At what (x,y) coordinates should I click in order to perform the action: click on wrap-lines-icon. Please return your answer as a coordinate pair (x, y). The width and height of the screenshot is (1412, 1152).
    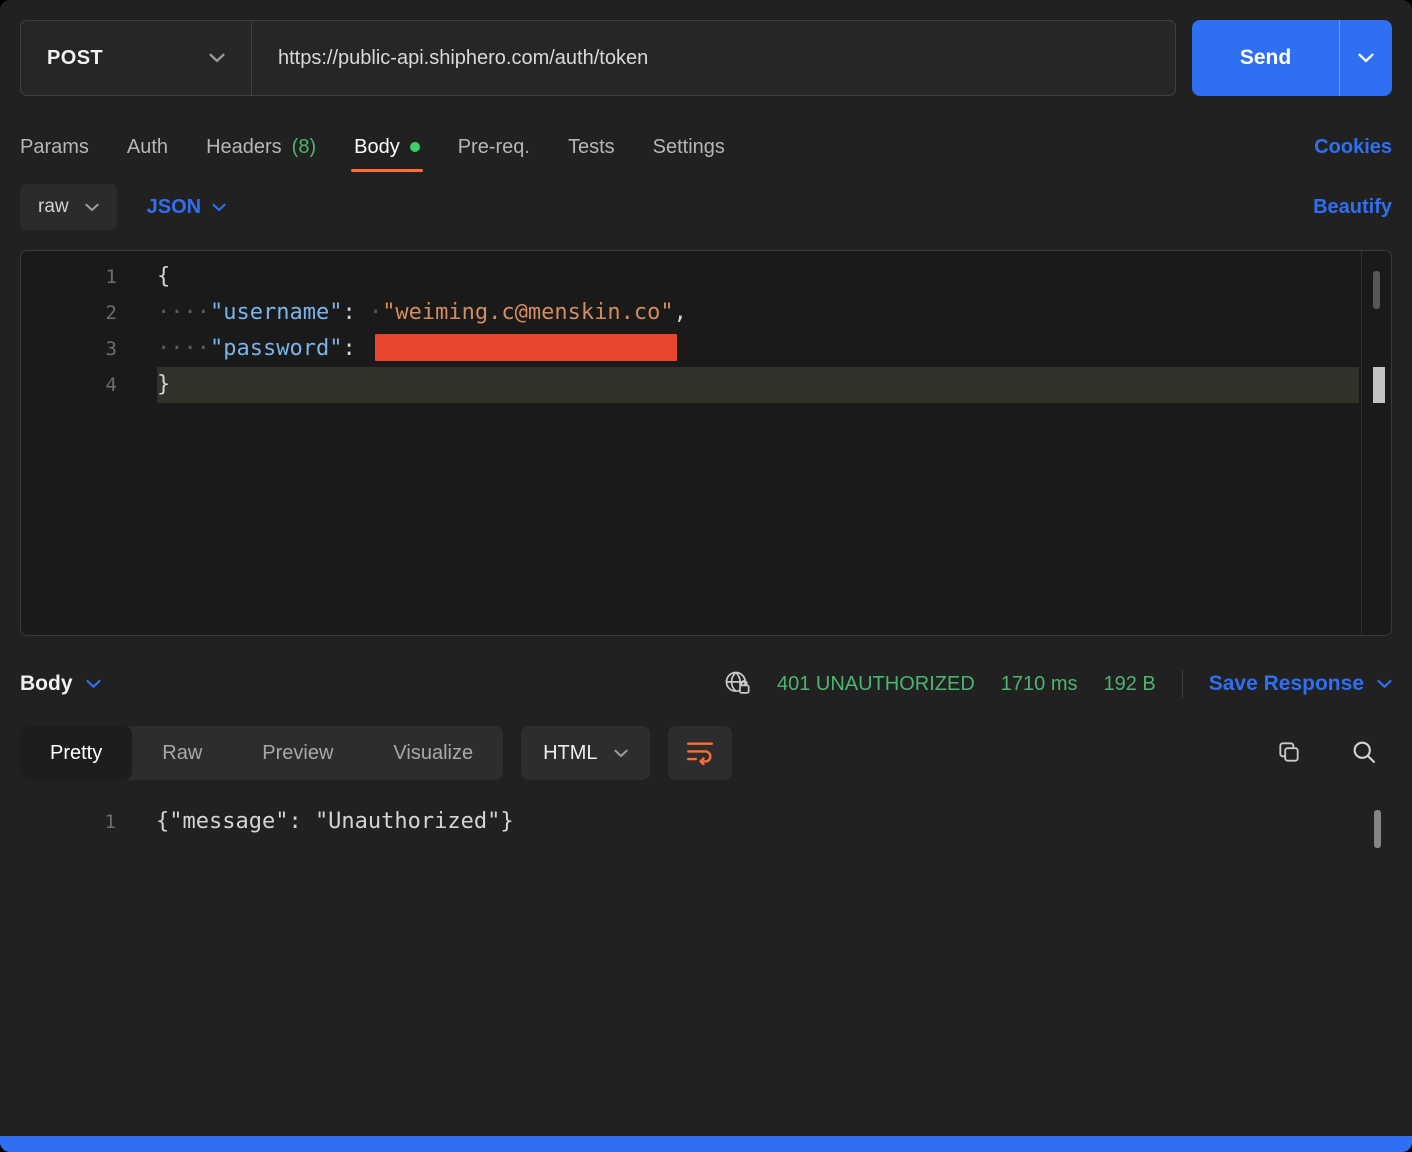
    Looking at the image, I should click on (700, 753).